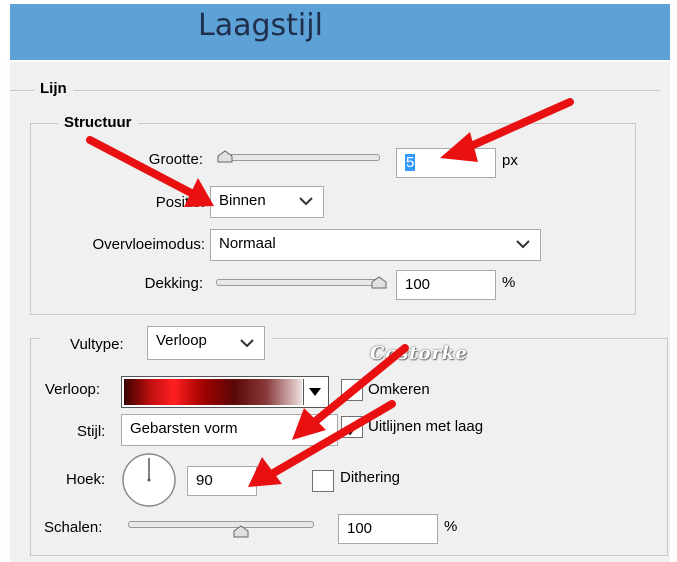  What do you see at coordinates (91, 431) in the screenshot?
I see `style-label: Stijl:` at bounding box center [91, 431].